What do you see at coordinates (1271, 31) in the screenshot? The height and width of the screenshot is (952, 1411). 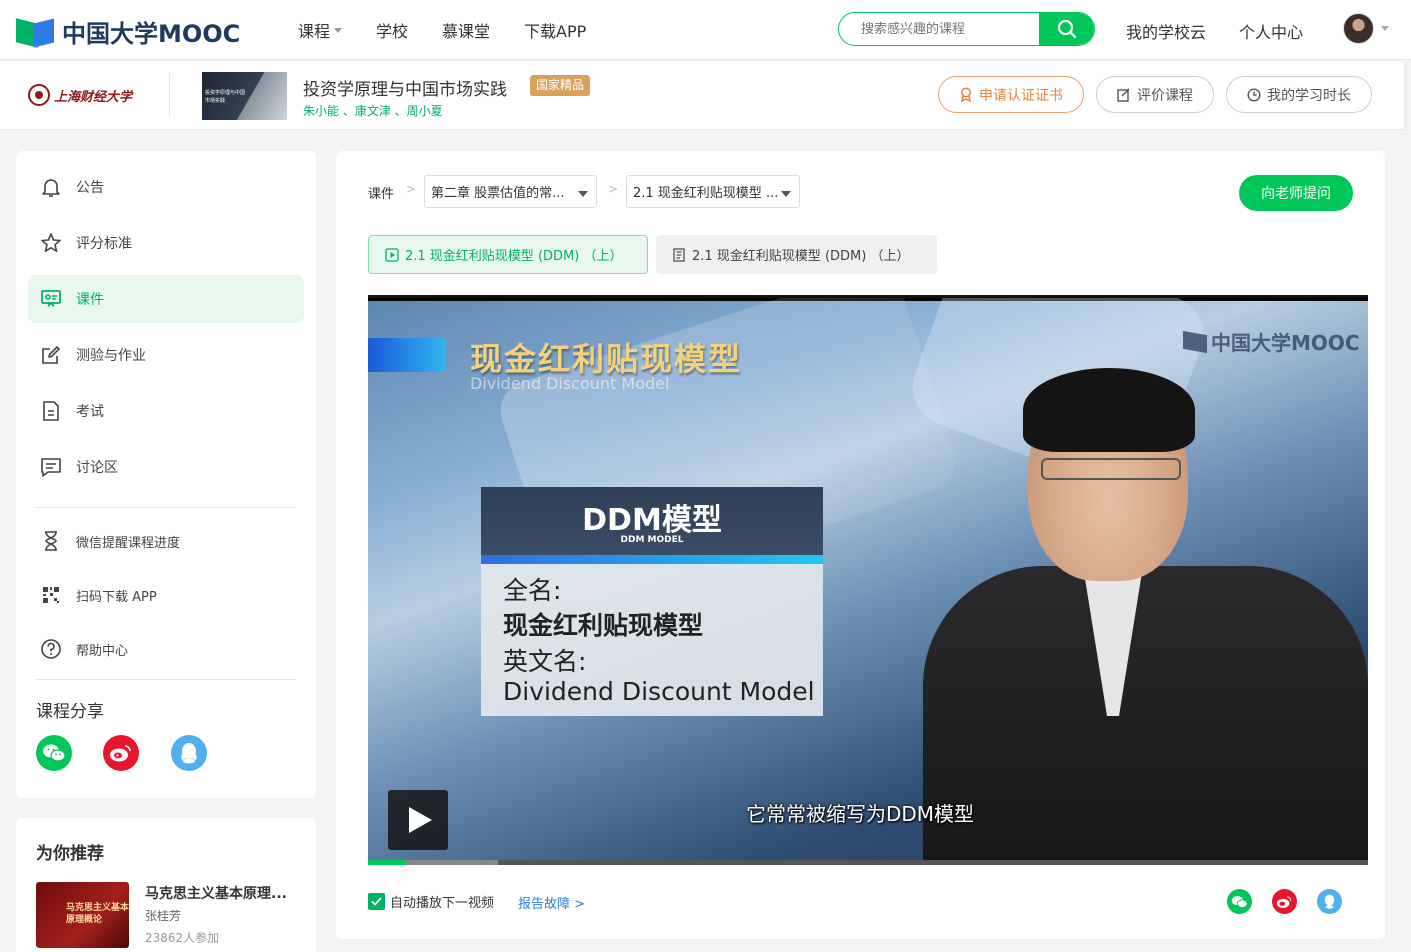 I see `personal-center-link: 个人中心` at bounding box center [1271, 31].